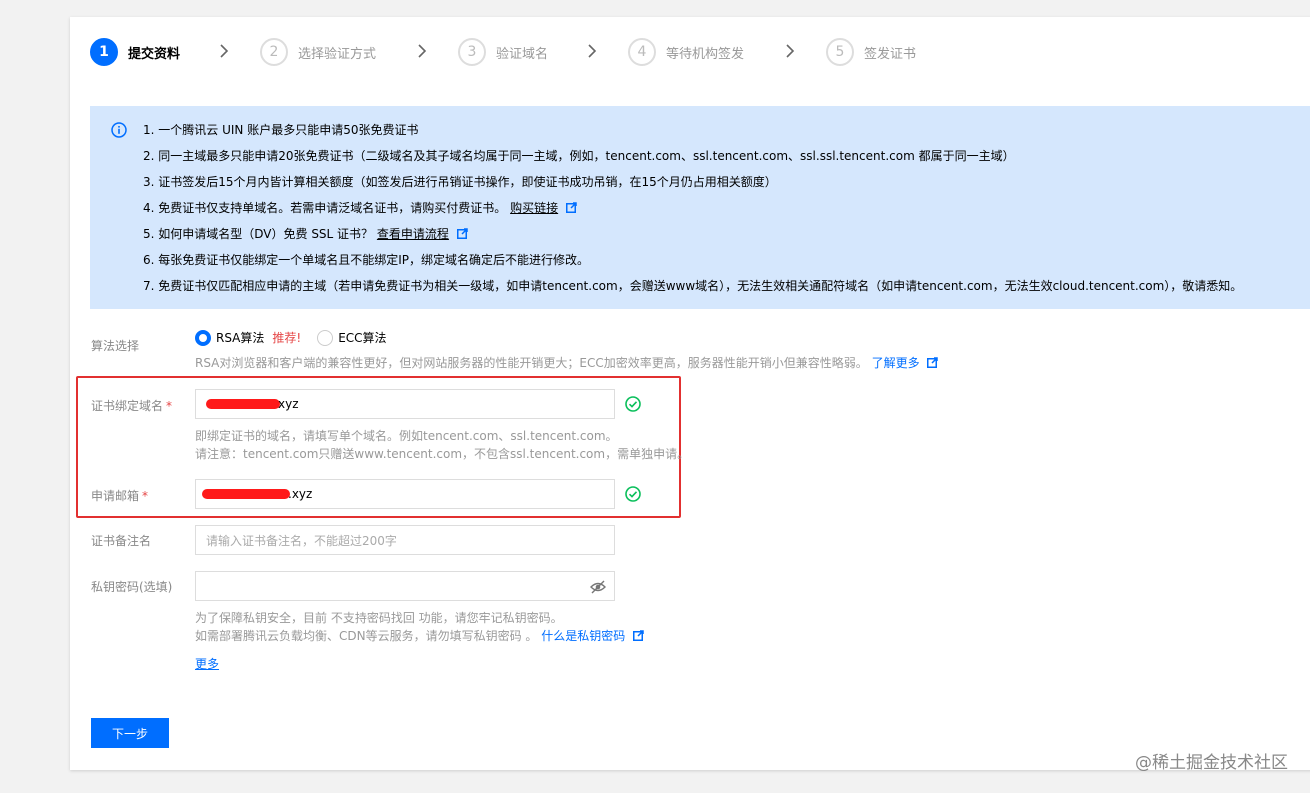  What do you see at coordinates (405, 404) in the screenshot?
I see `domain-input: xyz` at bounding box center [405, 404].